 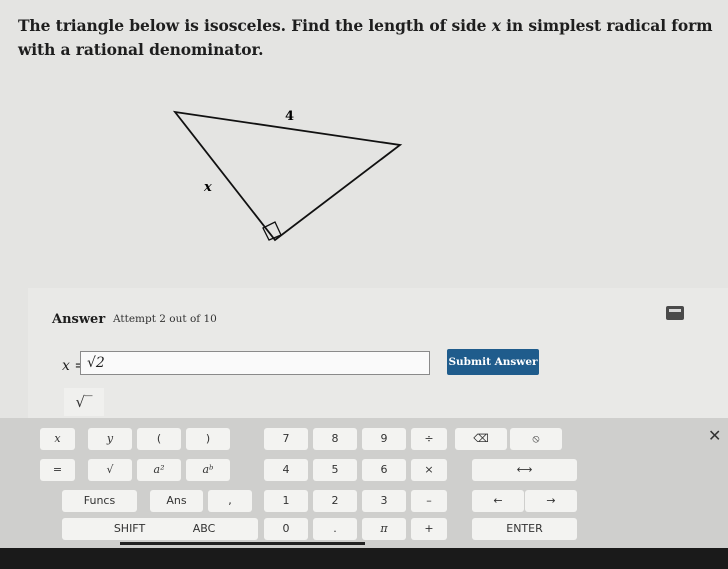 I want to click on key-0-8: ⌫, so click(x=481, y=439).